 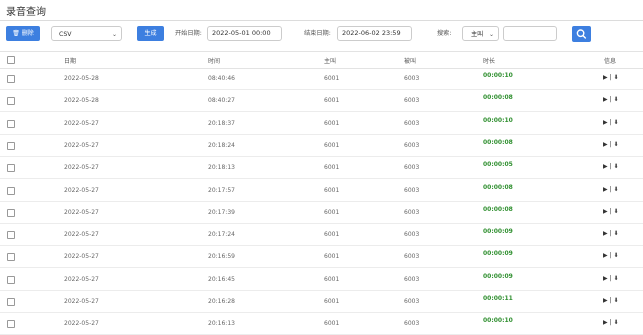 What do you see at coordinates (480, 33) in the screenshot?
I see `search-field-select: 主叫 ⌄` at bounding box center [480, 33].